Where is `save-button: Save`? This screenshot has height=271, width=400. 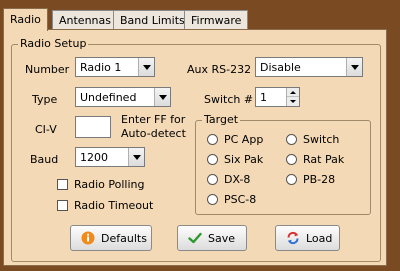 save-button: Save is located at coordinates (212, 238).